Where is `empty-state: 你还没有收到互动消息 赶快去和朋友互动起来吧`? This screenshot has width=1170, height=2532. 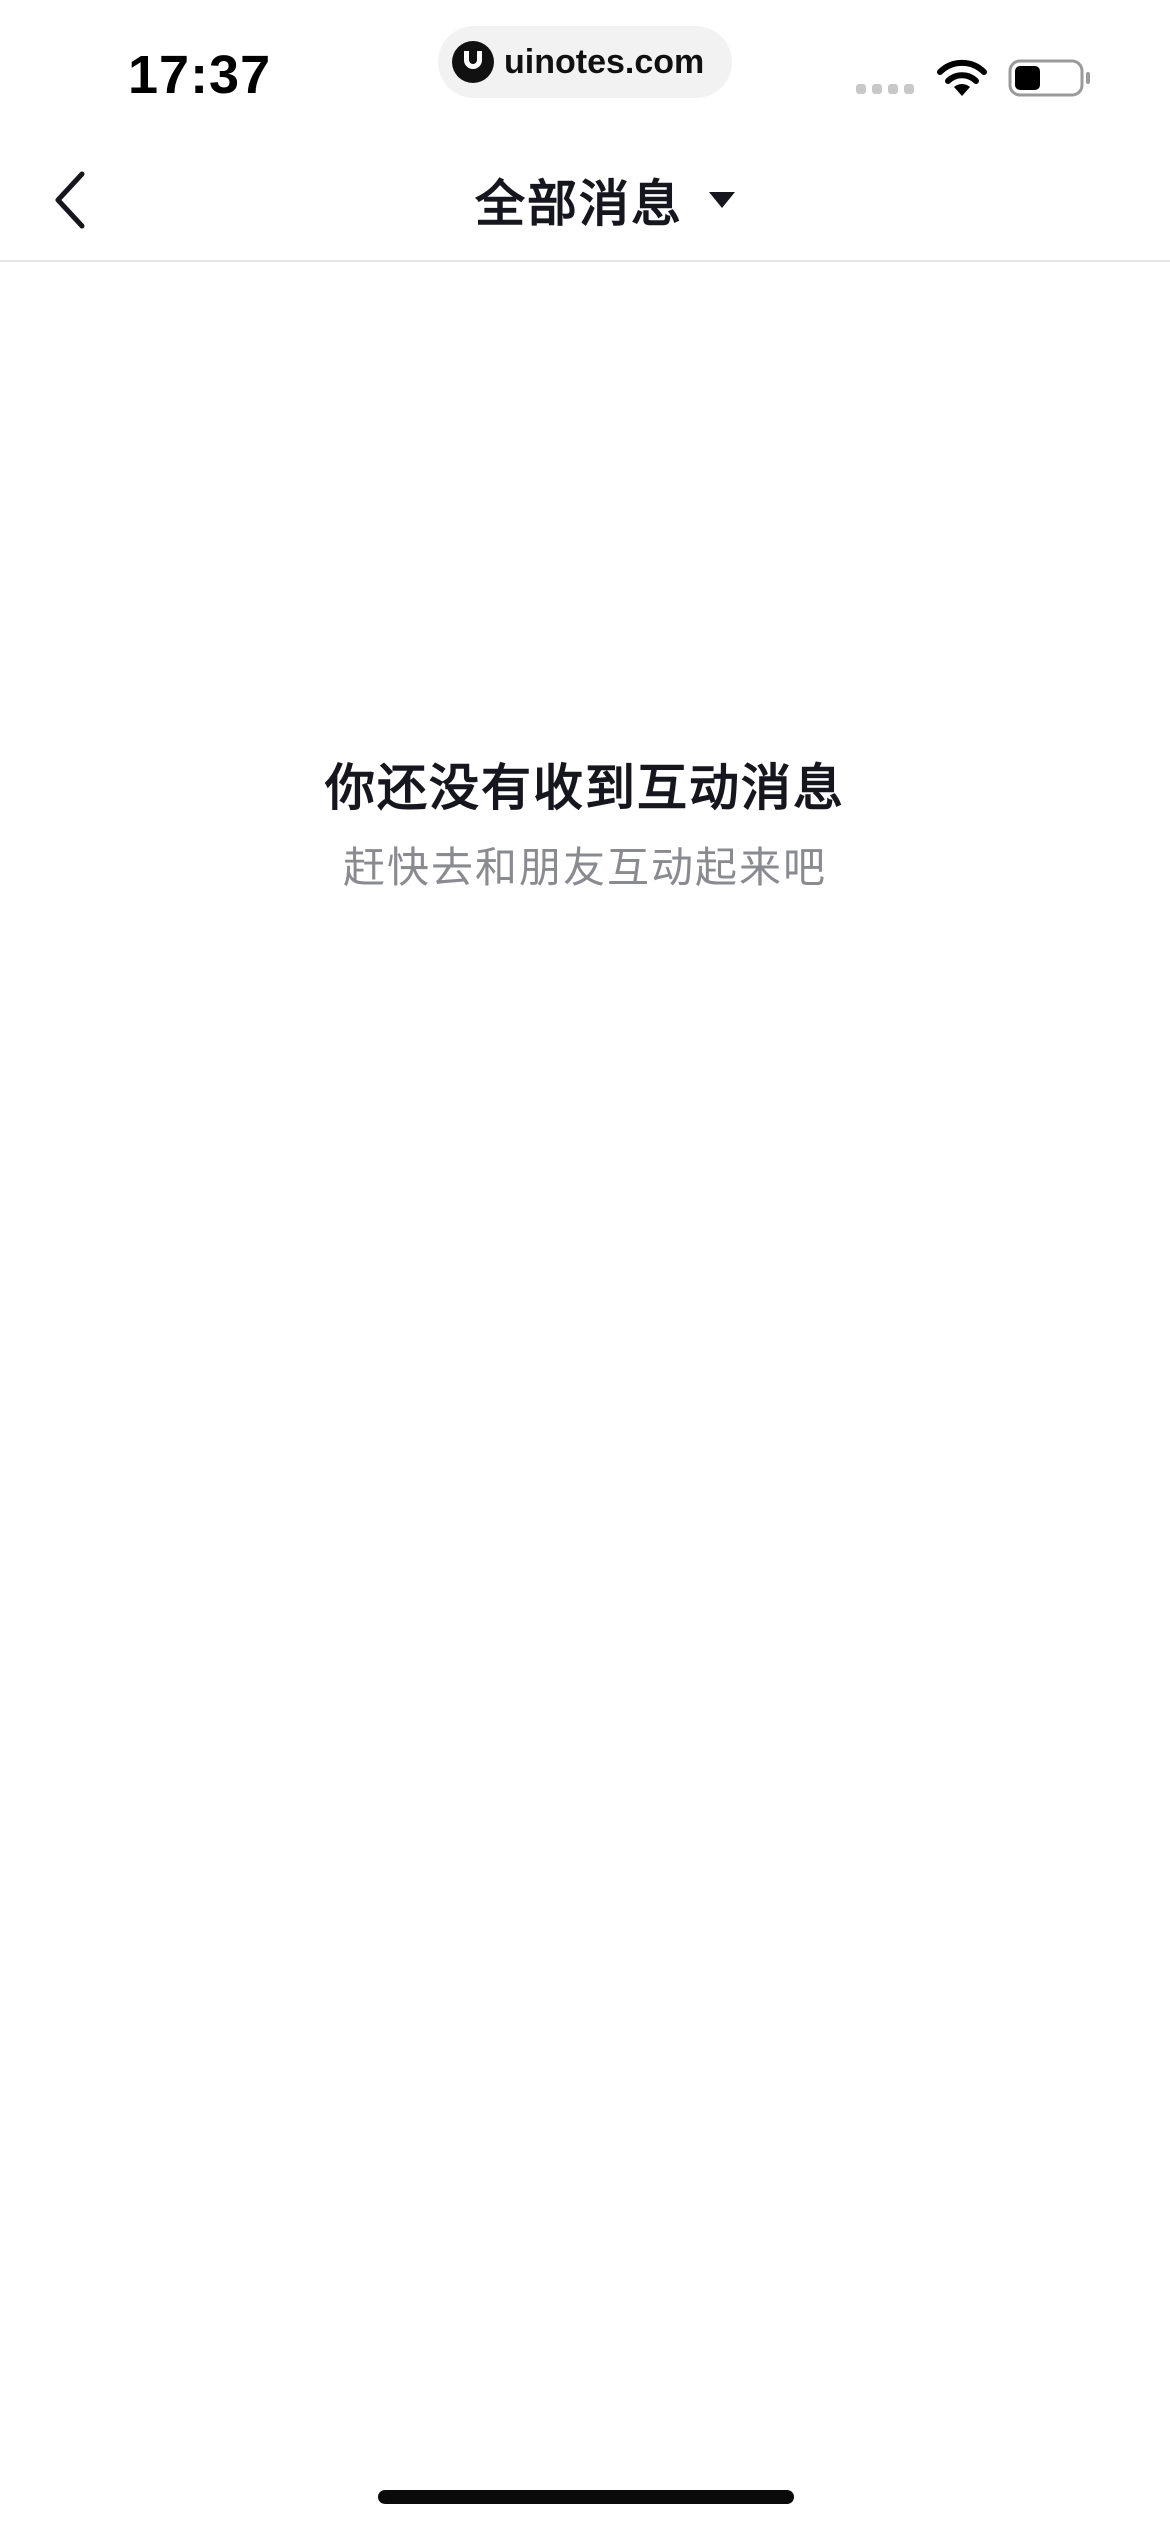 empty-state: 你还没有收到互动消息 赶快去和朋友互动起来吧 is located at coordinates (585, 825).